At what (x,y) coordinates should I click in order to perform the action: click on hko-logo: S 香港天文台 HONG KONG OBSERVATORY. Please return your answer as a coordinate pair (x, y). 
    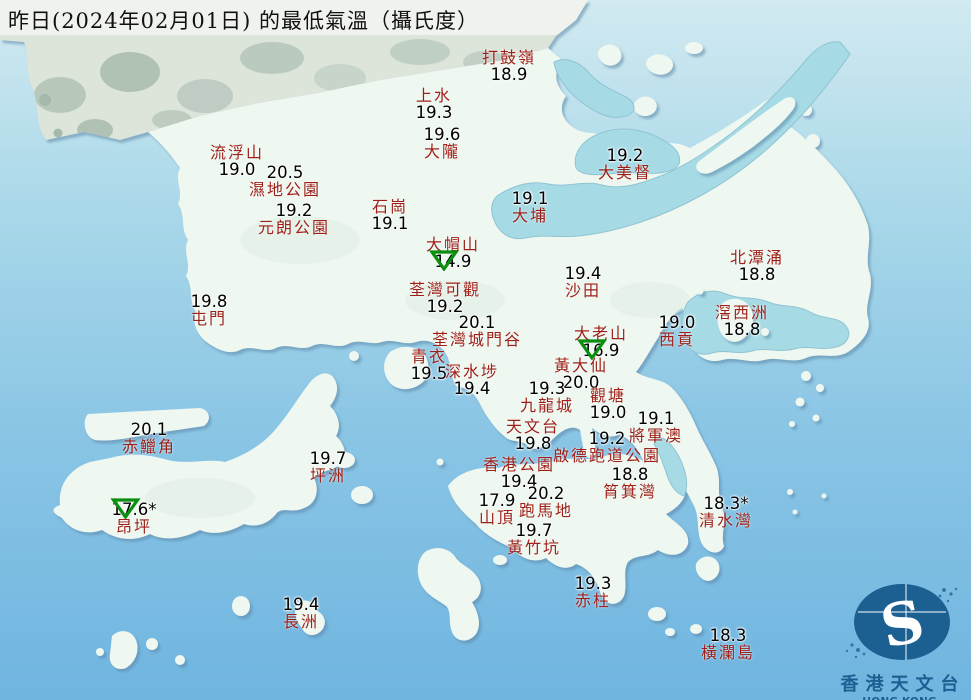
    Looking at the image, I should click on (899, 640).